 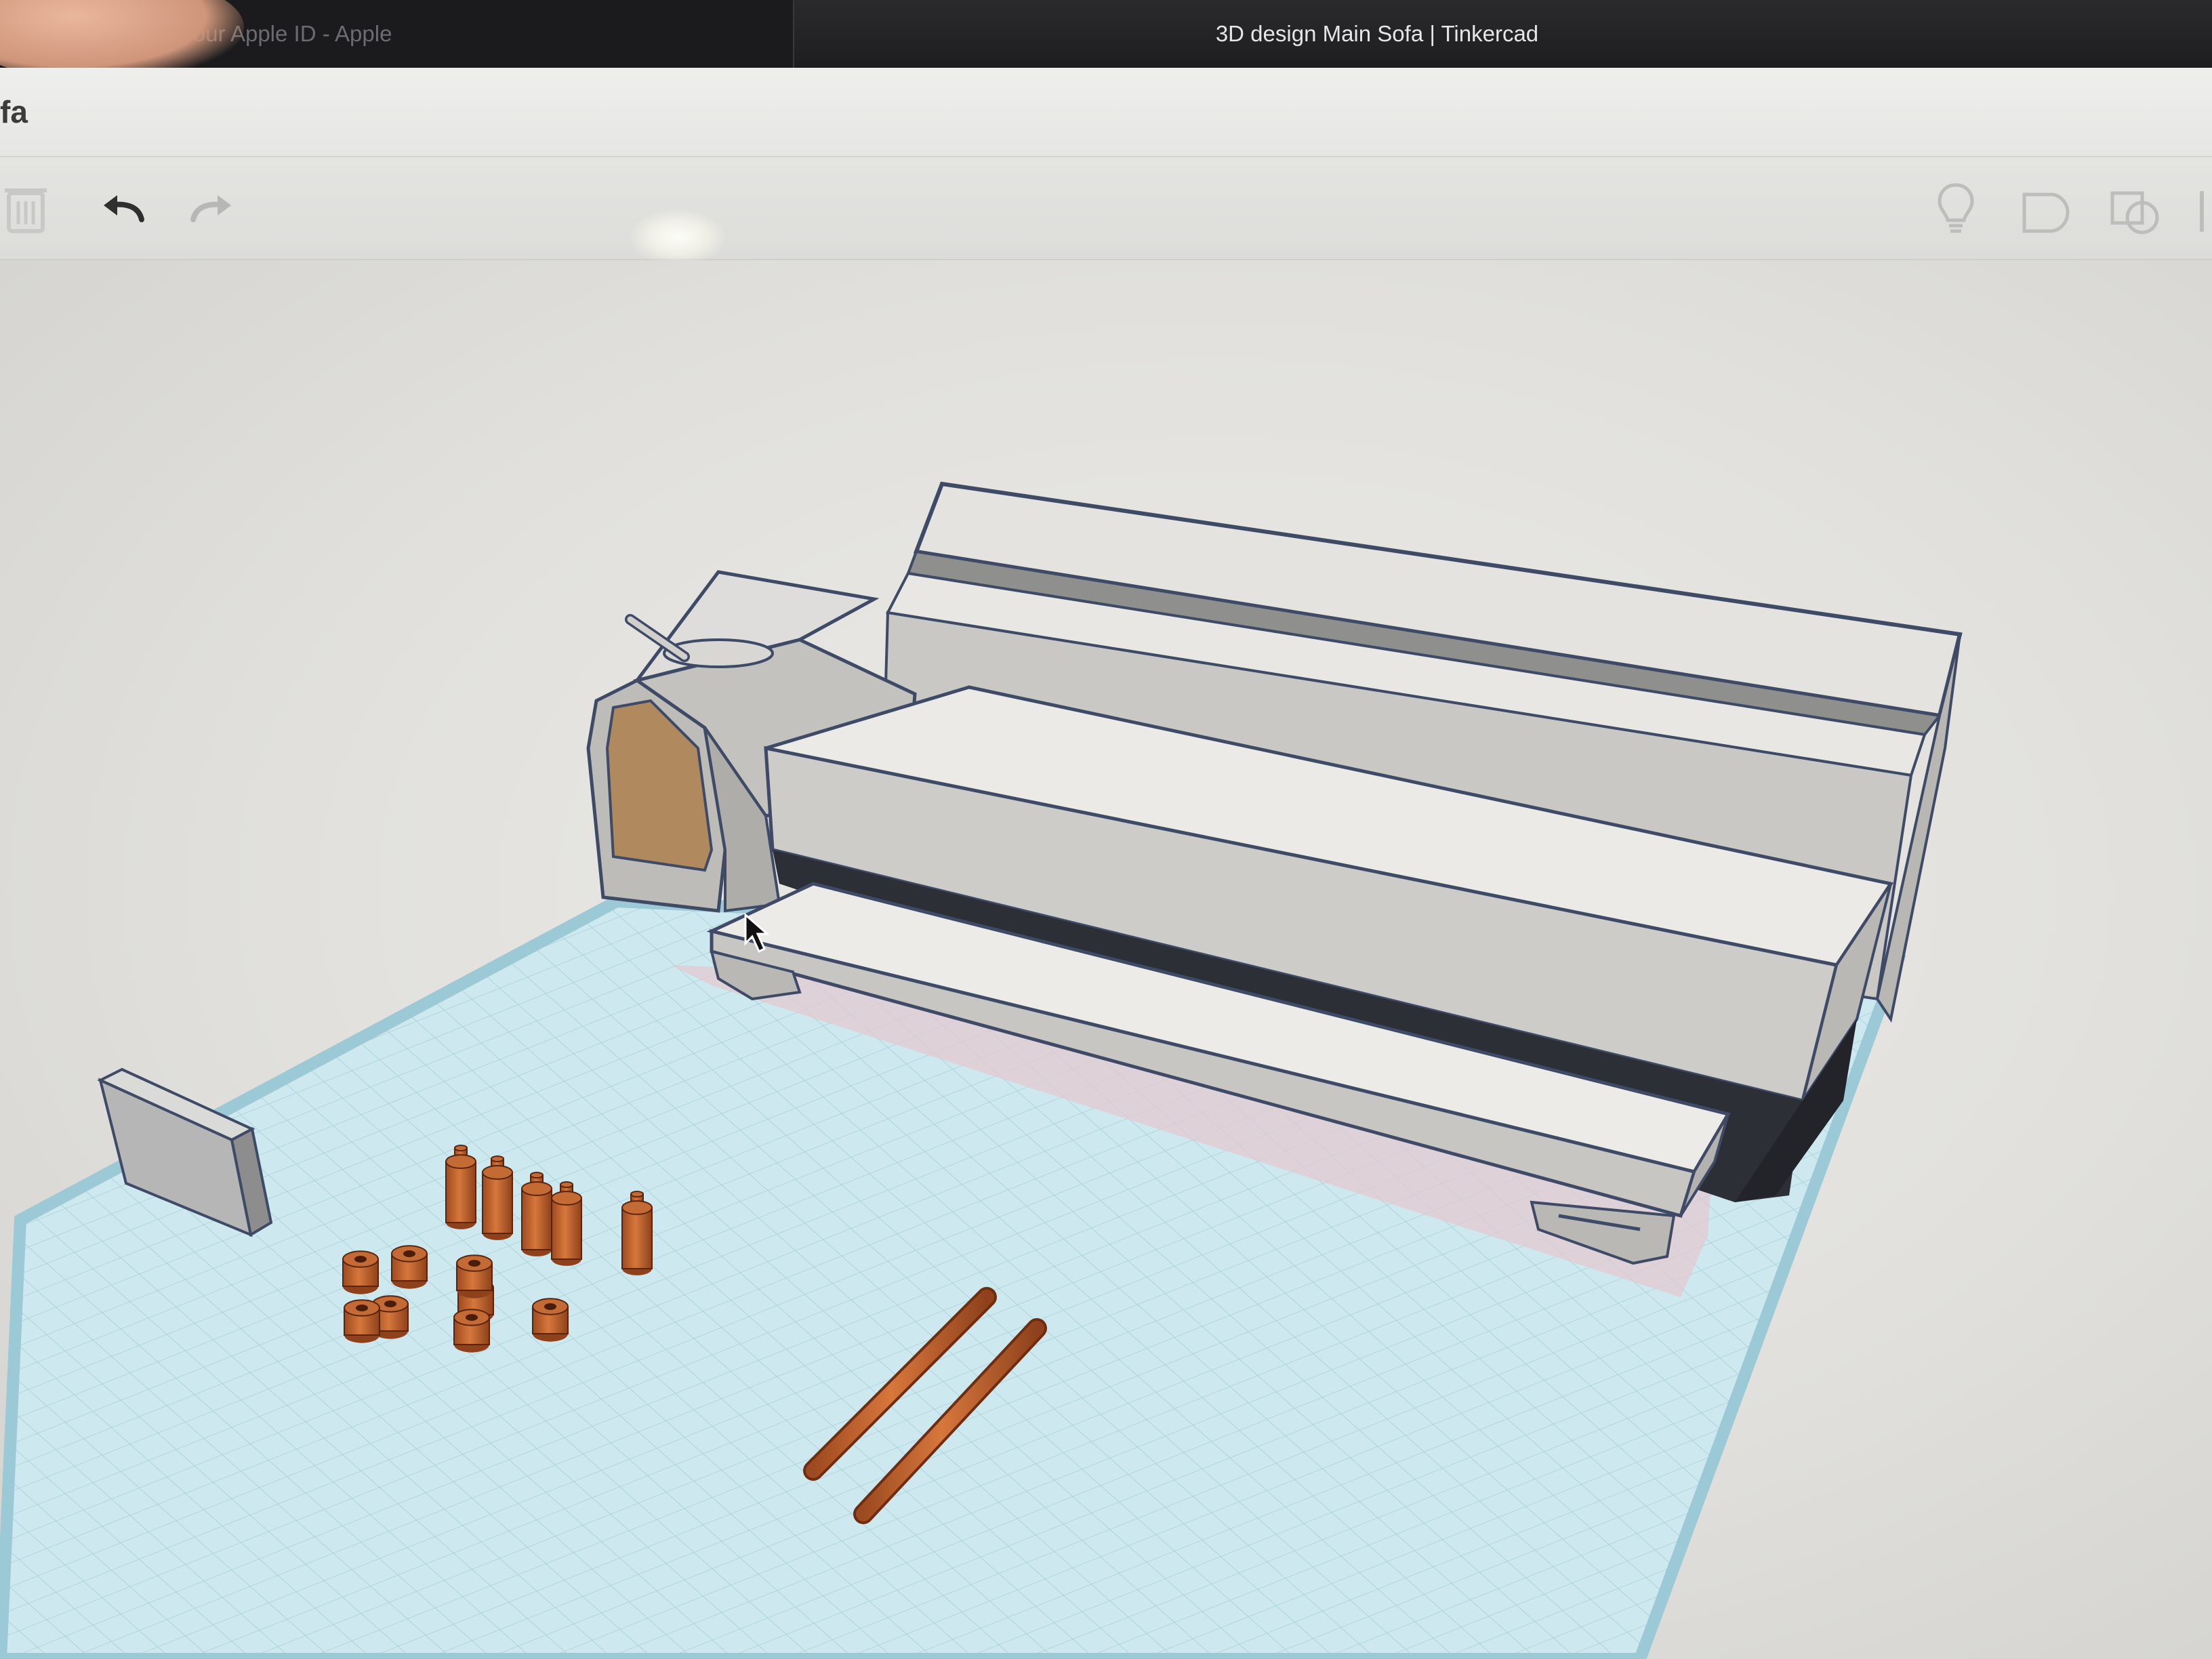 I want to click on redo-icon, so click(x=211, y=208).